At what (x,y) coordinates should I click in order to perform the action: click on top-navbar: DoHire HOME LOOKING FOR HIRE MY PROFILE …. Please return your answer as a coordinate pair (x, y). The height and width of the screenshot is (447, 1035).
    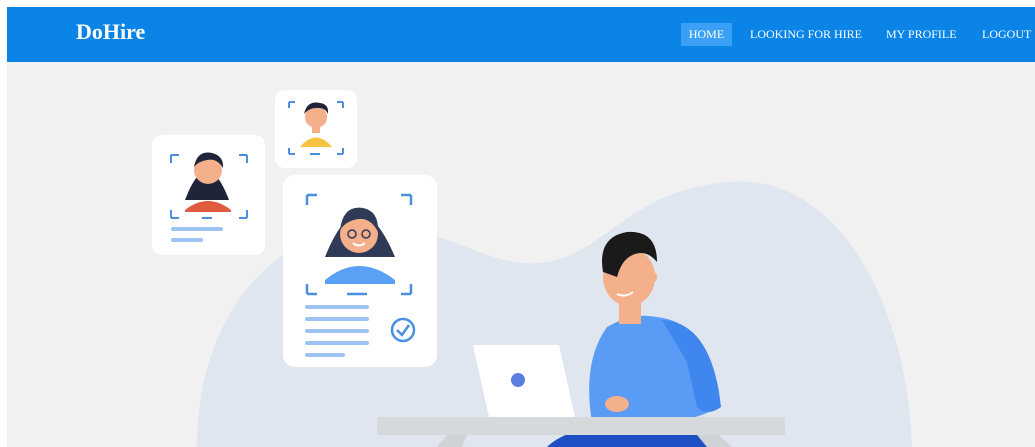
    Looking at the image, I should click on (521, 34).